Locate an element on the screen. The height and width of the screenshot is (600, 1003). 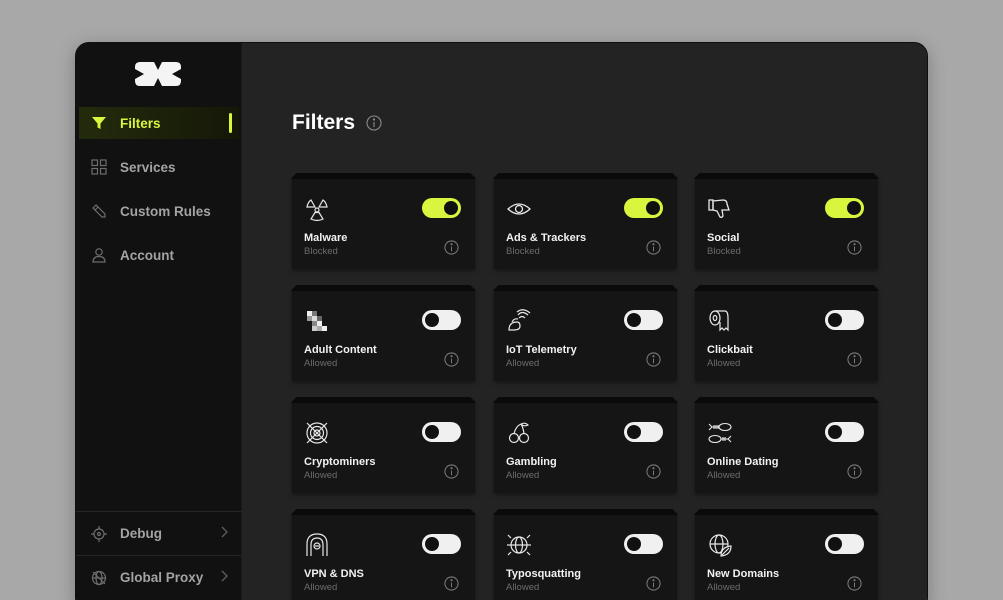
filter-name: Malware is located at coordinates (326, 238).